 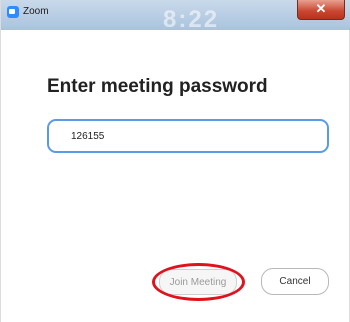 I want to click on close-button: ✕, so click(x=321, y=10).